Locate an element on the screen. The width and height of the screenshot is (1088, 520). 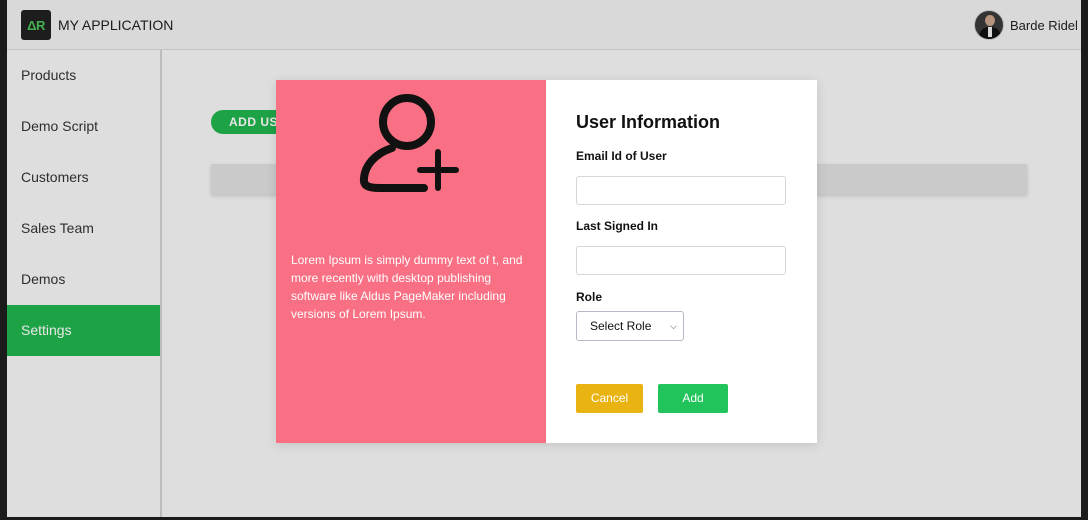
role-label: Role is located at coordinates (589, 297).